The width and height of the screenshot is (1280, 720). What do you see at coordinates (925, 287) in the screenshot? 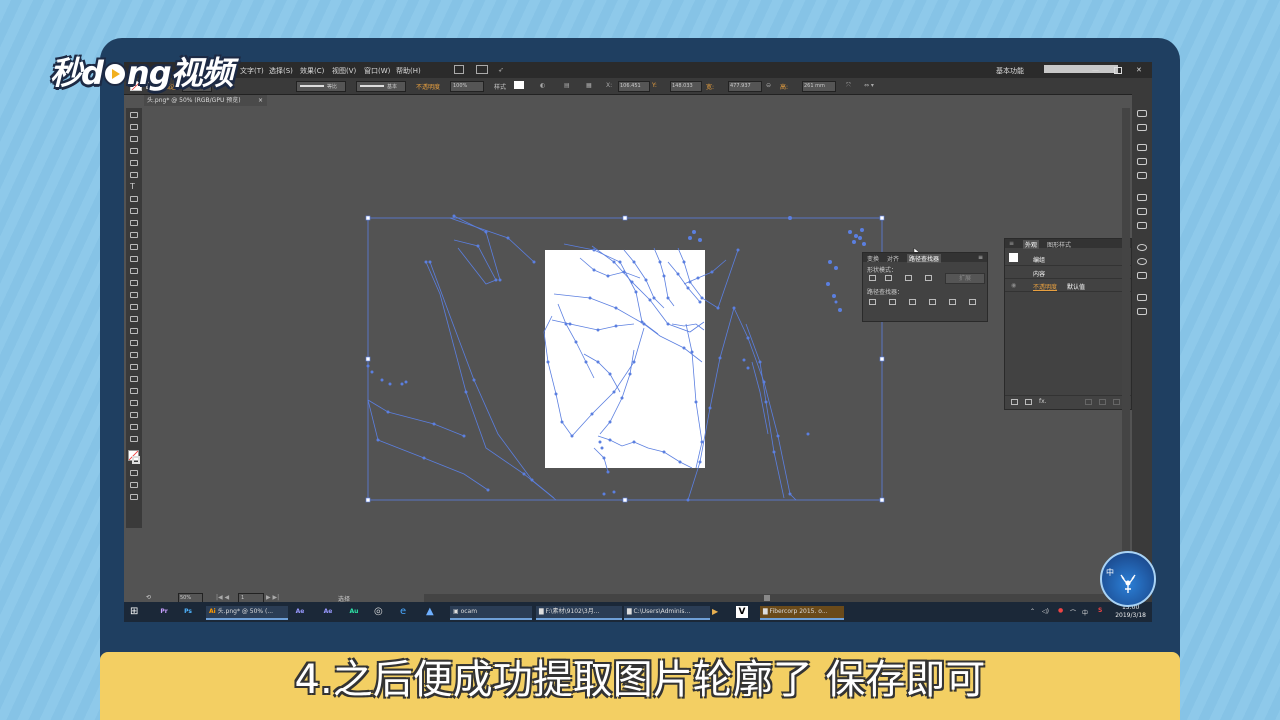
I see `pathfinder-panel: 变换 对齐 路径查找器 ≡ 形状模式： 扩展 路径查找器：` at bounding box center [925, 287].